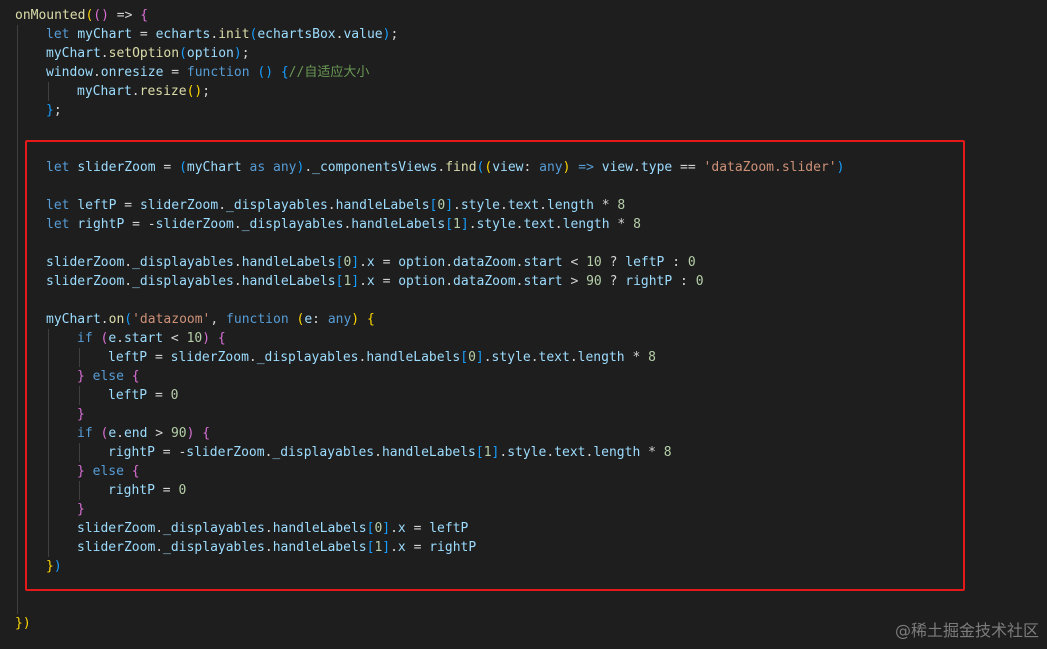  I want to click on code-line: } else {, so click(108, 376).